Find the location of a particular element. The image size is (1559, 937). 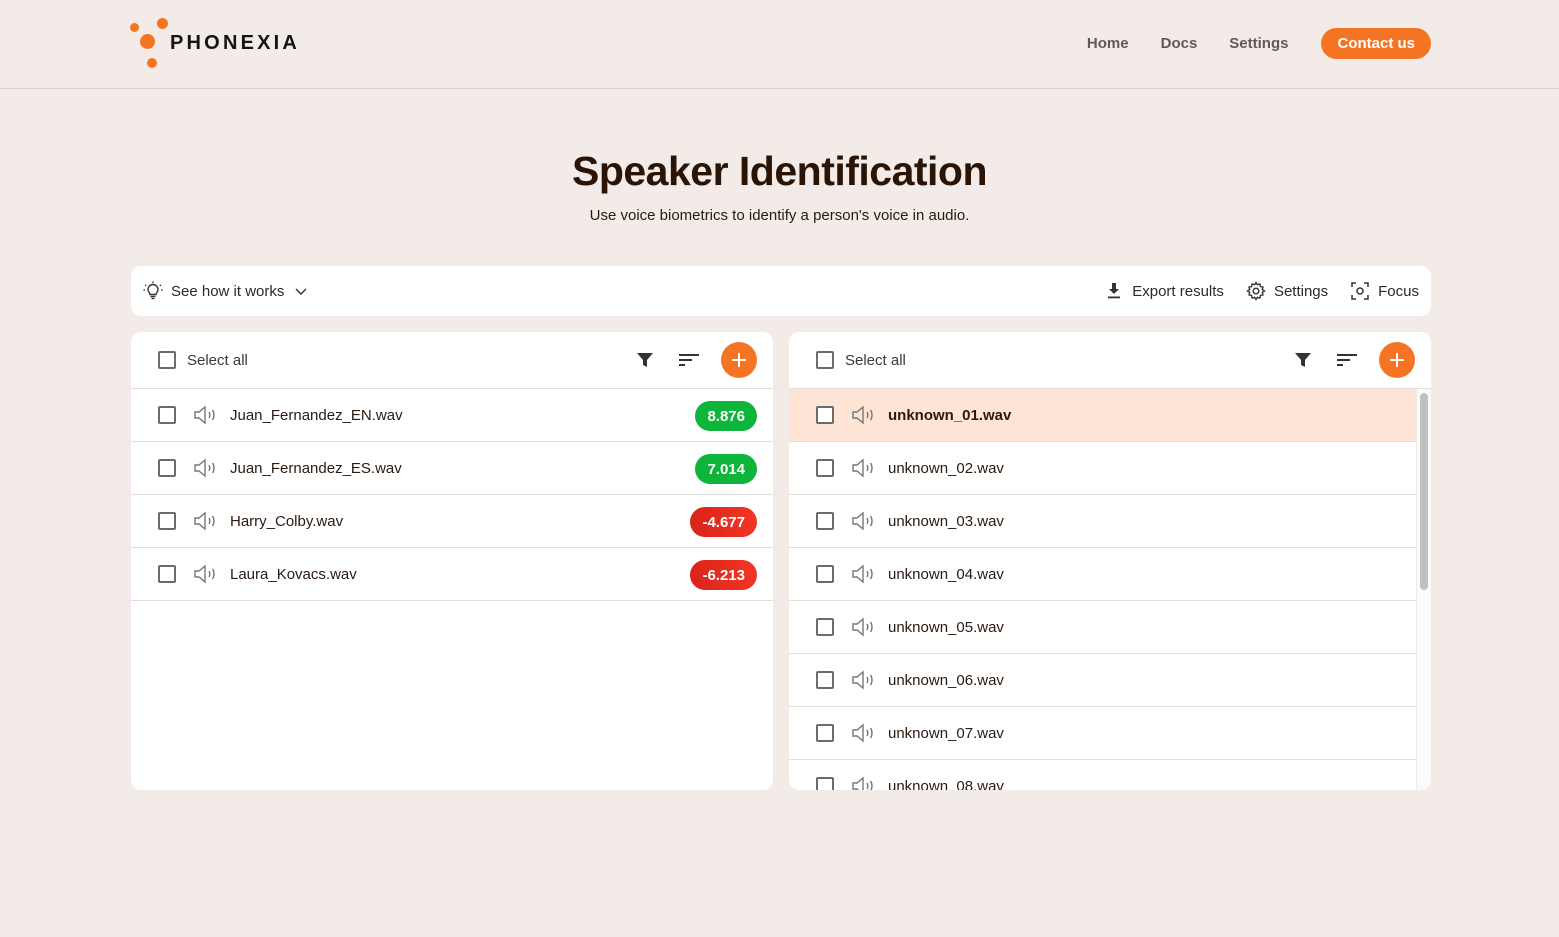

nav-docs-link: Docs is located at coordinates (1179, 43).